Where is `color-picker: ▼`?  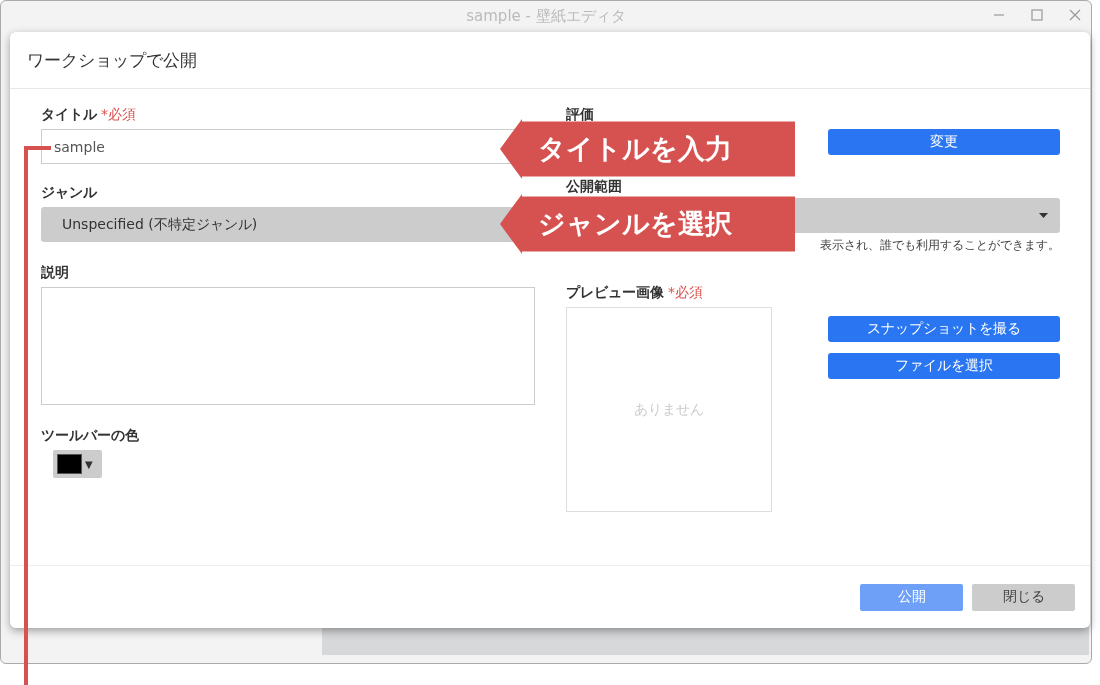
color-picker: ▼ is located at coordinates (77, 464).